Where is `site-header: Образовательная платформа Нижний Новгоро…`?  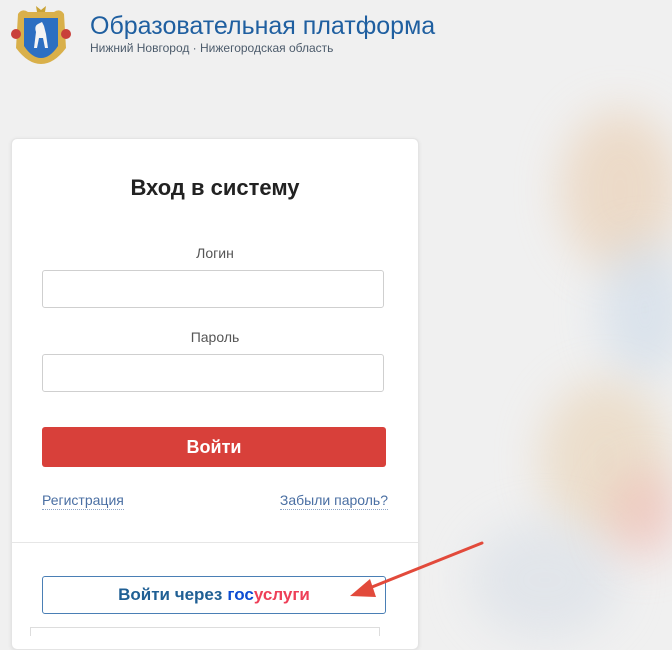
site-header: Образовательная платформа Нижний Новгоро… is located at coordinates (230, 34).